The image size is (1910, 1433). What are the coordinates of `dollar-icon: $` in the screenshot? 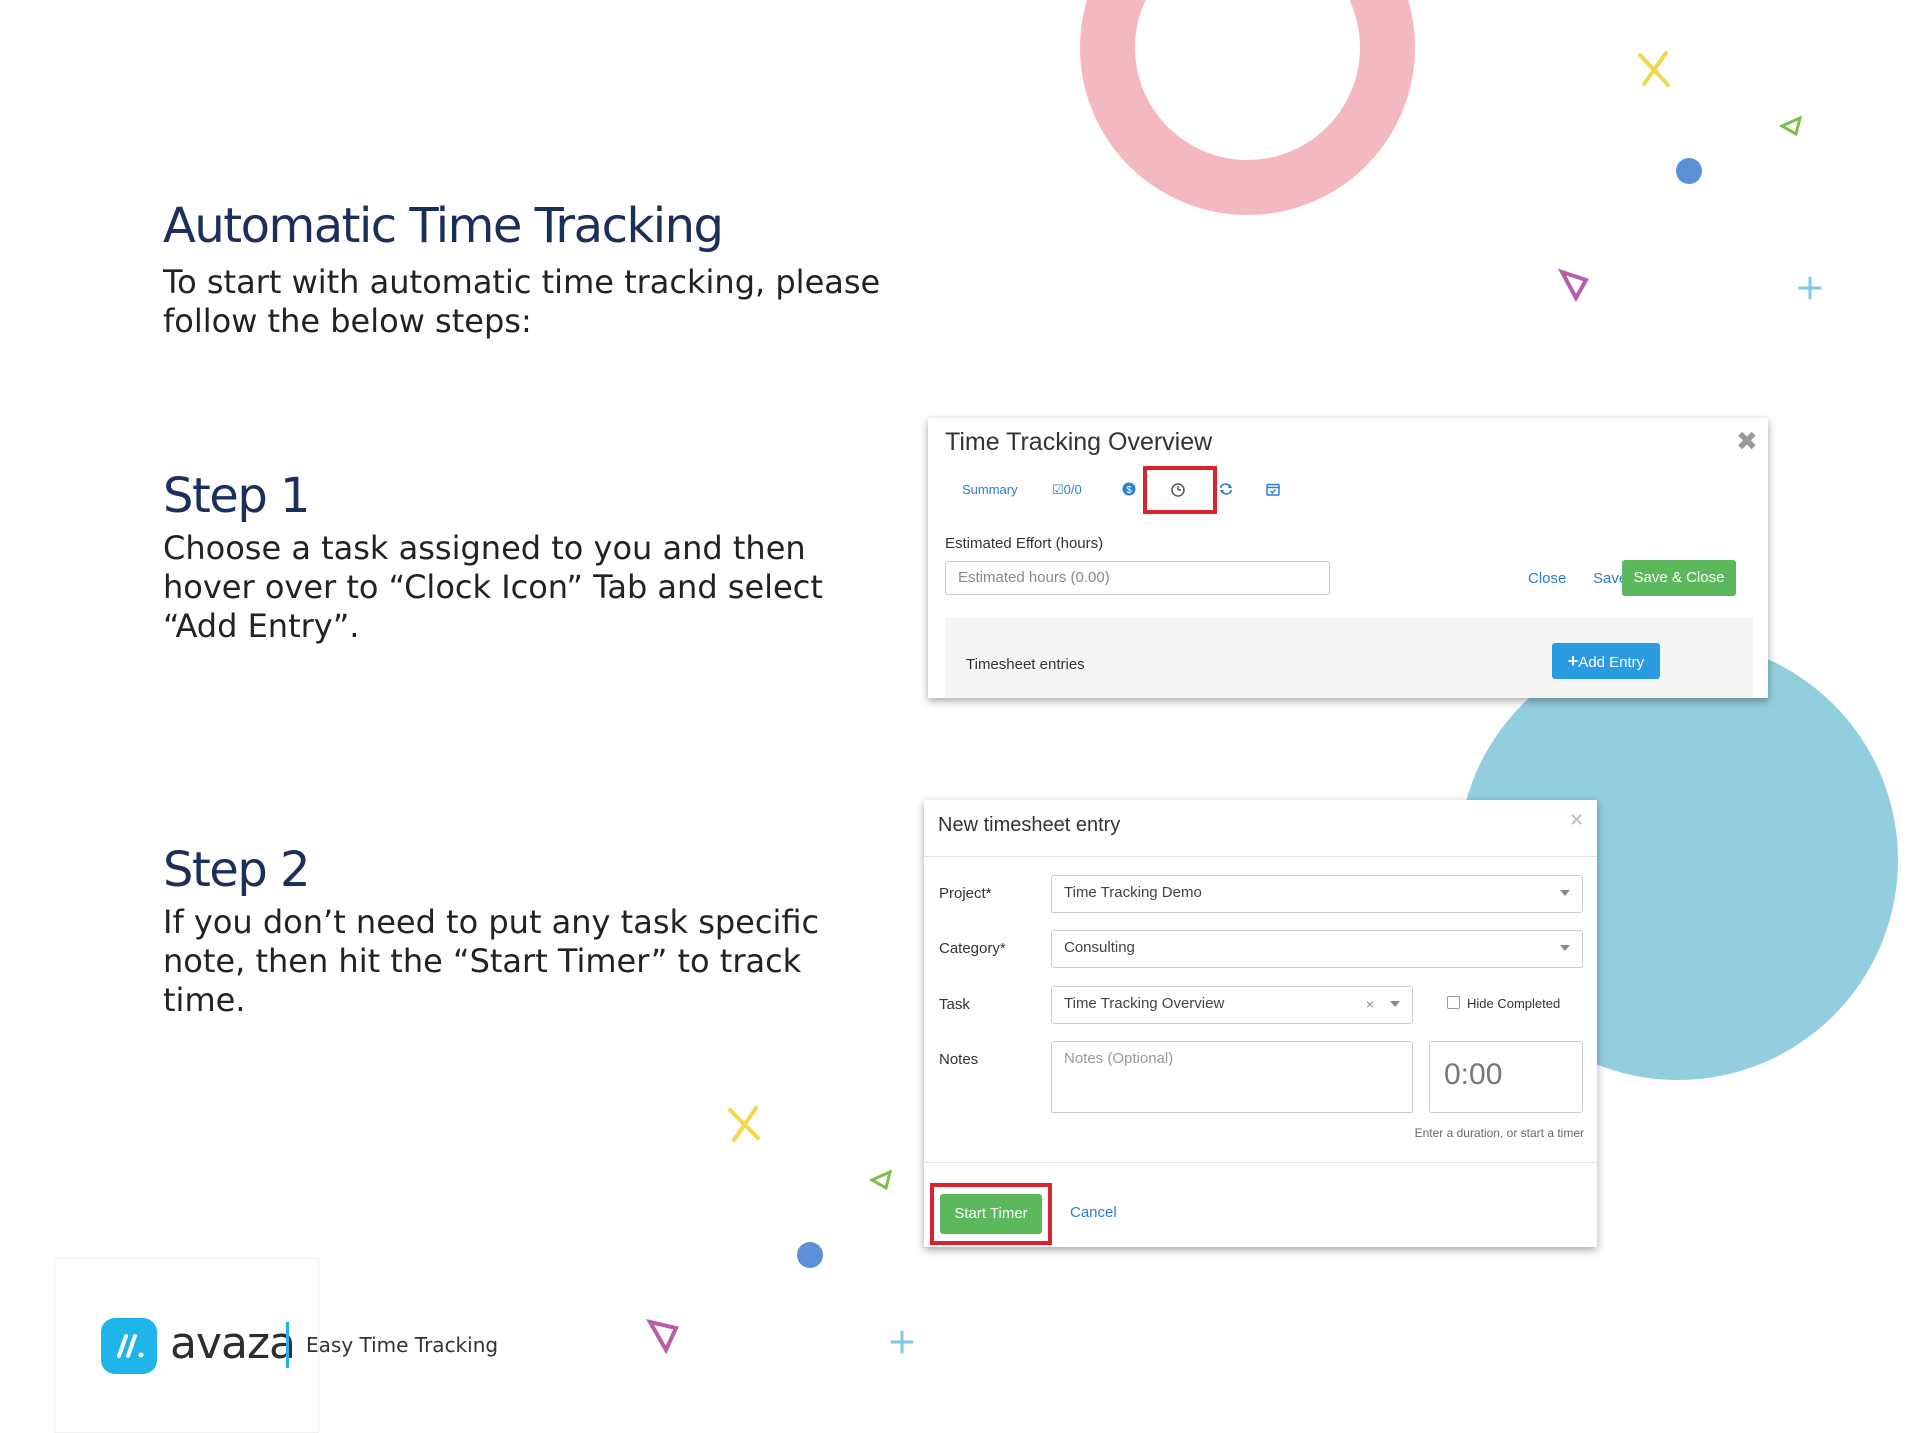 It's located at (1129, 489).